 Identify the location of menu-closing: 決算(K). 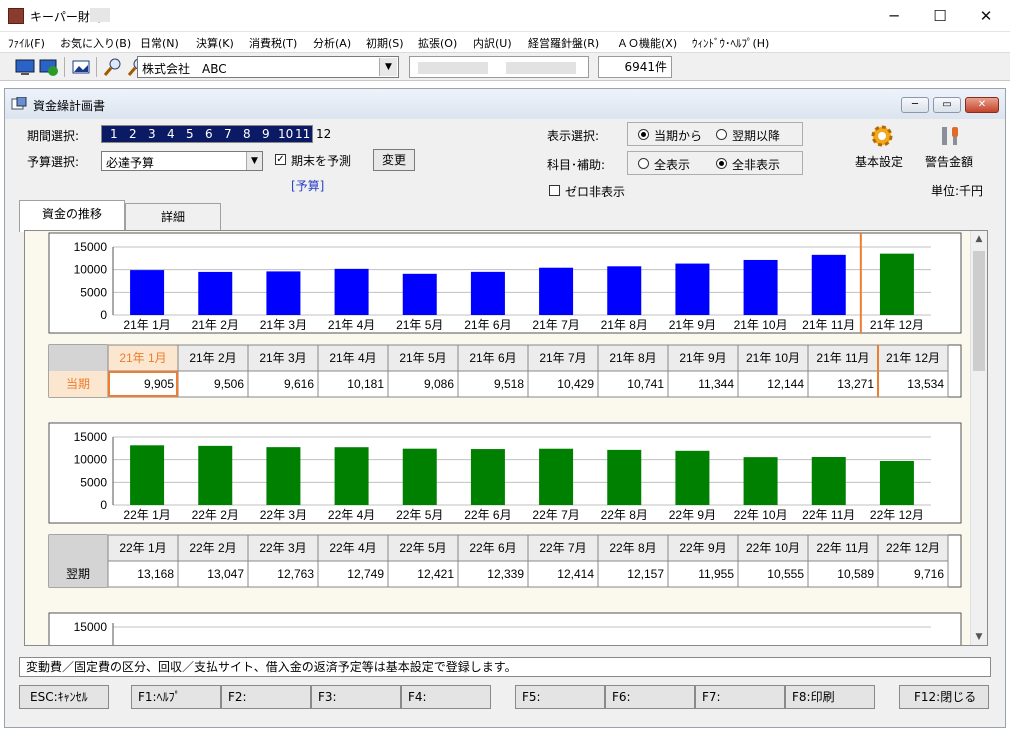
(215, 43).